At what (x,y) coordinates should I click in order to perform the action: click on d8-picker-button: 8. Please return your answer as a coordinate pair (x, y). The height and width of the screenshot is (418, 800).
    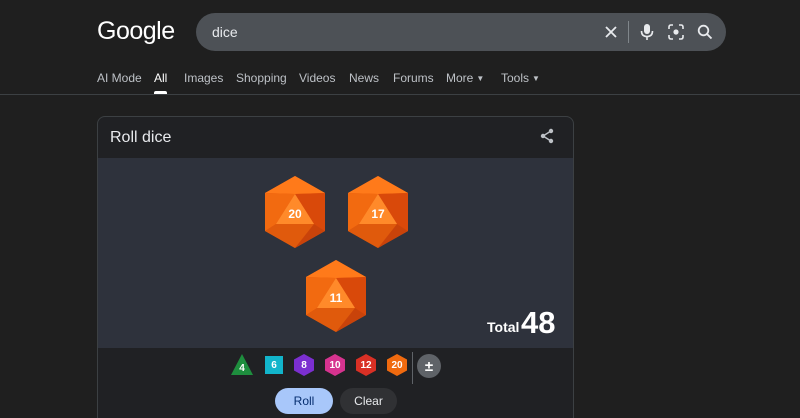
    Looking at the image, I should click on (304, 365).